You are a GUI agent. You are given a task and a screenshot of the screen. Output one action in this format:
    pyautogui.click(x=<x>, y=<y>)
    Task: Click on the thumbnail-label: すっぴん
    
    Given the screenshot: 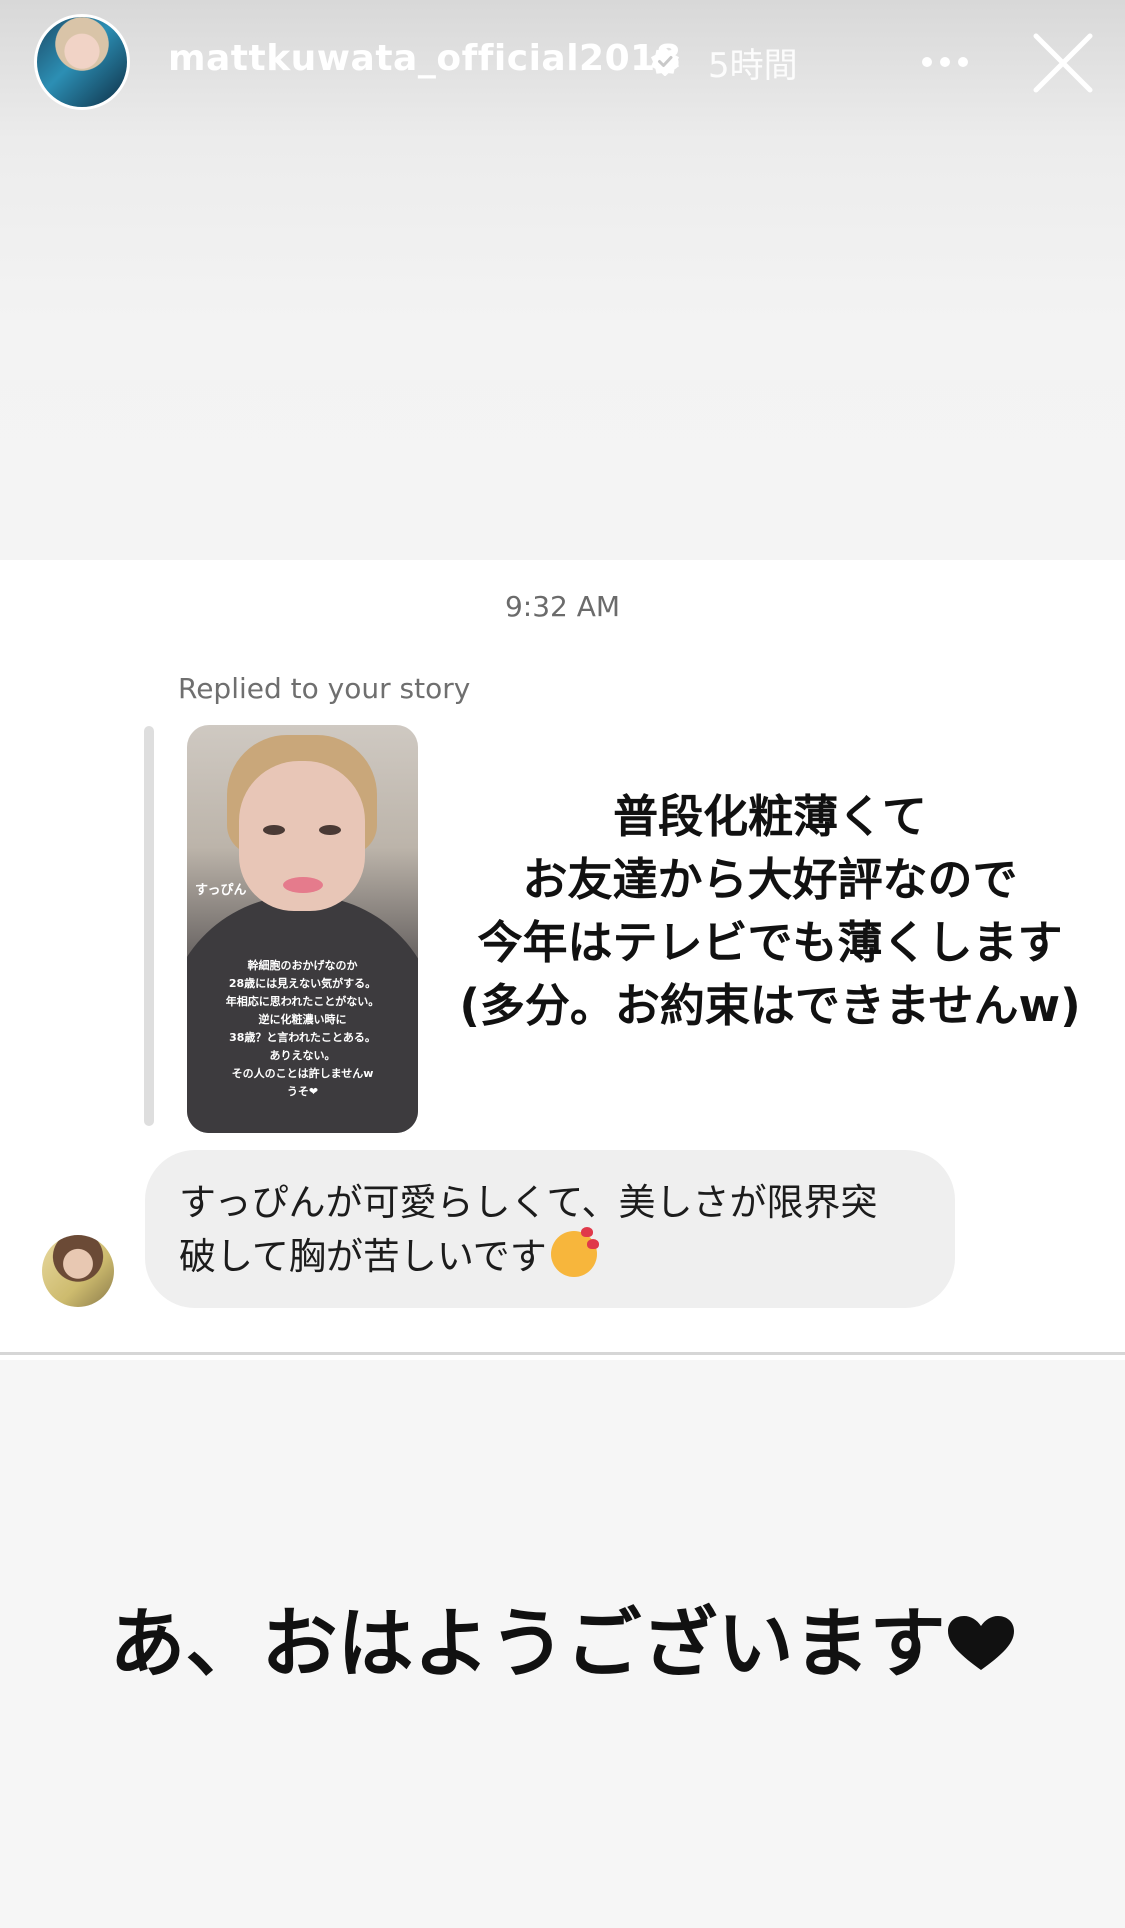 What is the action you would take?
    pyautogui.click(x=221, y=890)
    